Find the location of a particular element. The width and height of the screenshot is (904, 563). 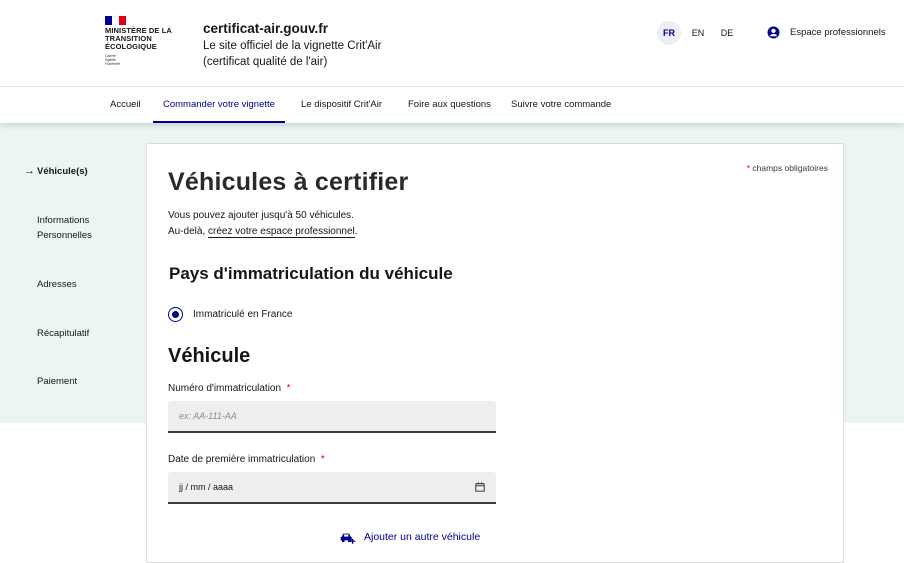

arrow-right-icon: → is located at coordinates (29, 171).